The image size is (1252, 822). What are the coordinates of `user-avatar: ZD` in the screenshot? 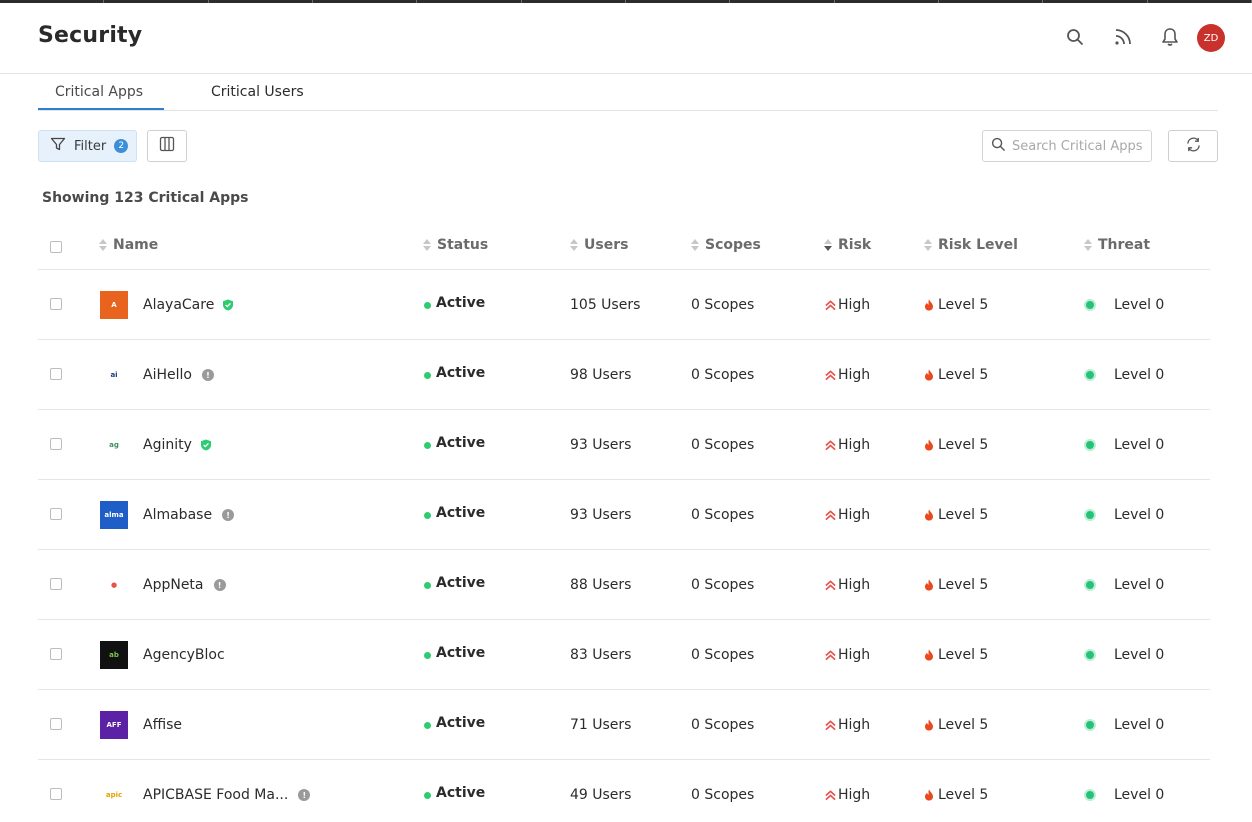 It's located at (1211, 38).